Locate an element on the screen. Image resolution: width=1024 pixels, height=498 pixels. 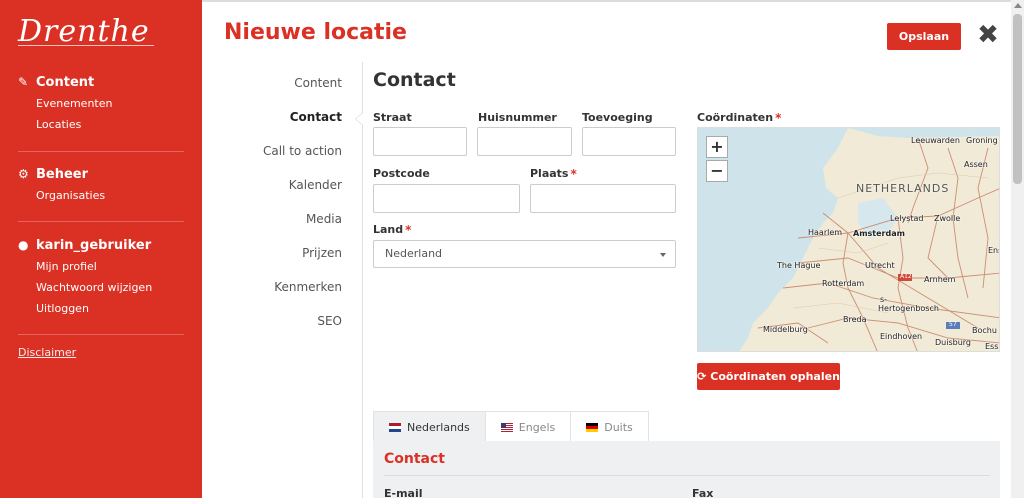
map-place: Leeuwarden is located at coordinates (935, 140).